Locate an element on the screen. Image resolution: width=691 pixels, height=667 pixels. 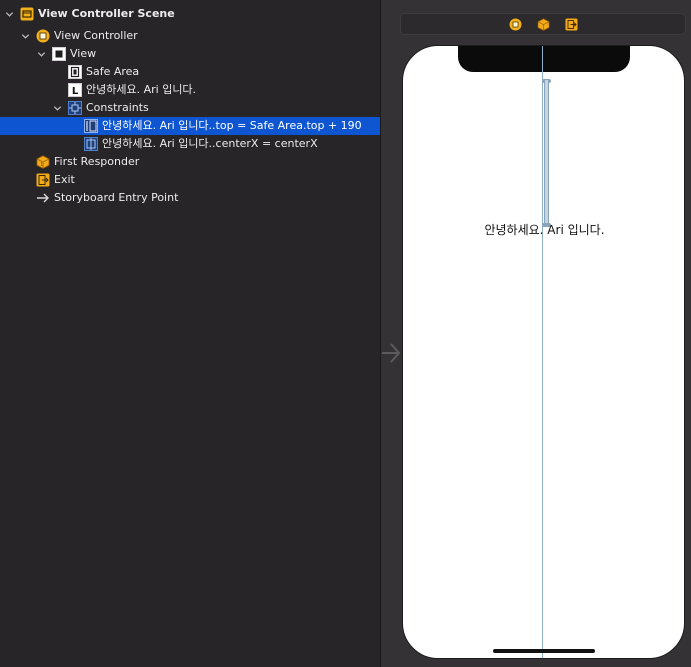
center-x-guide is located at coordinates (542, 352).